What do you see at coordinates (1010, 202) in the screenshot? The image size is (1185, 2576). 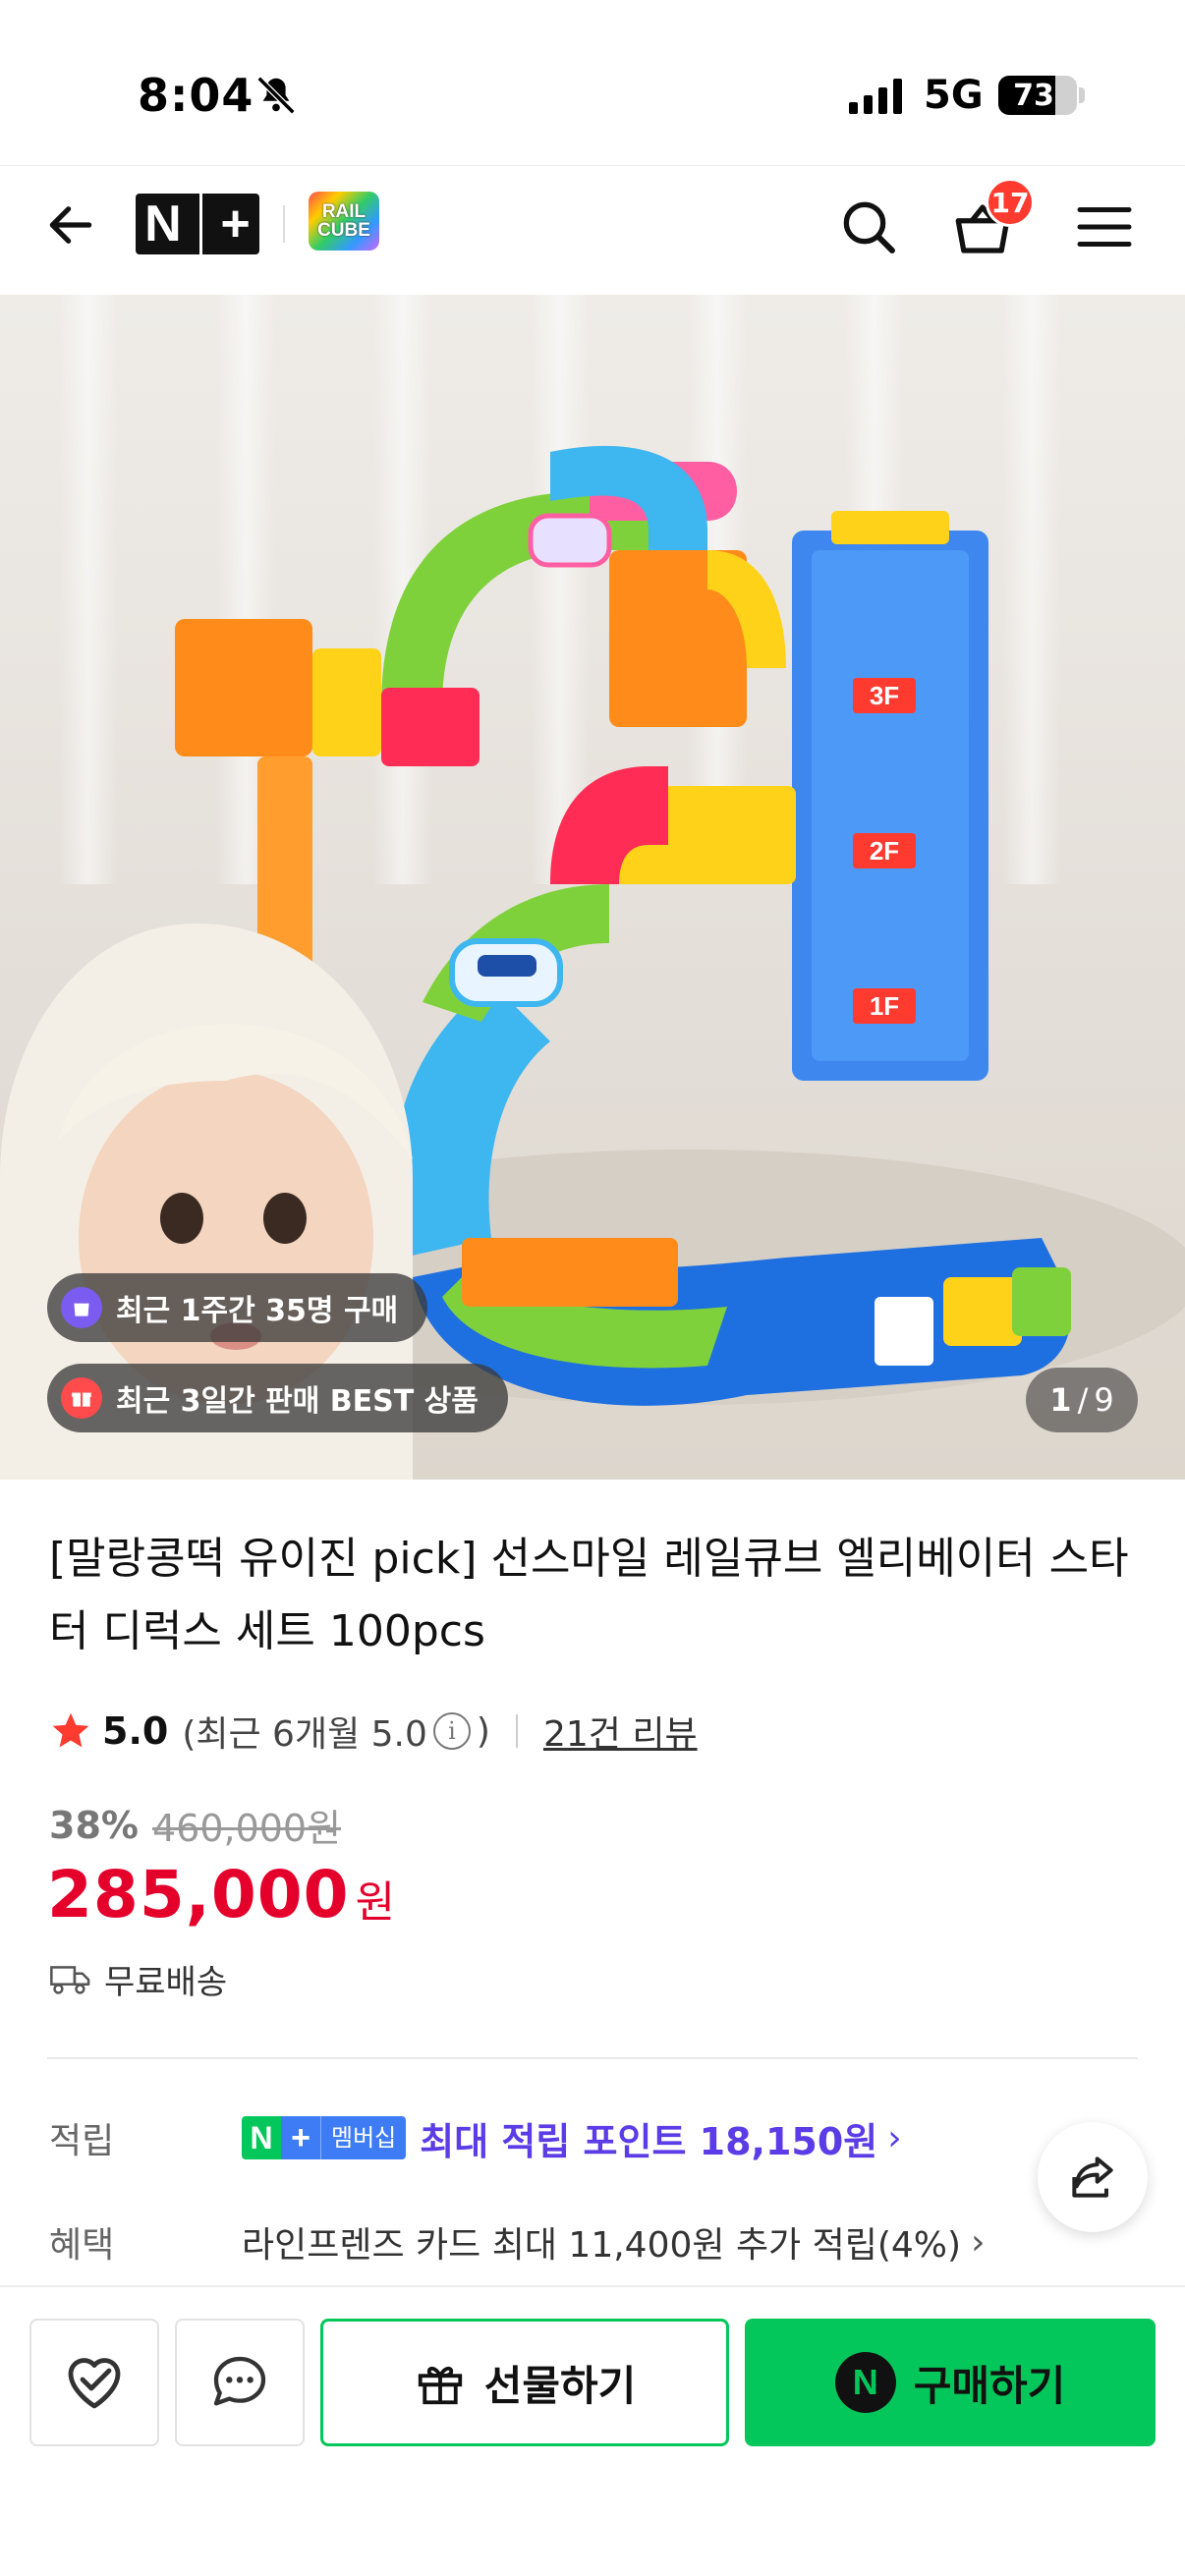 I see `cart-count-badge: 17` at bounding box center [1010, 202].